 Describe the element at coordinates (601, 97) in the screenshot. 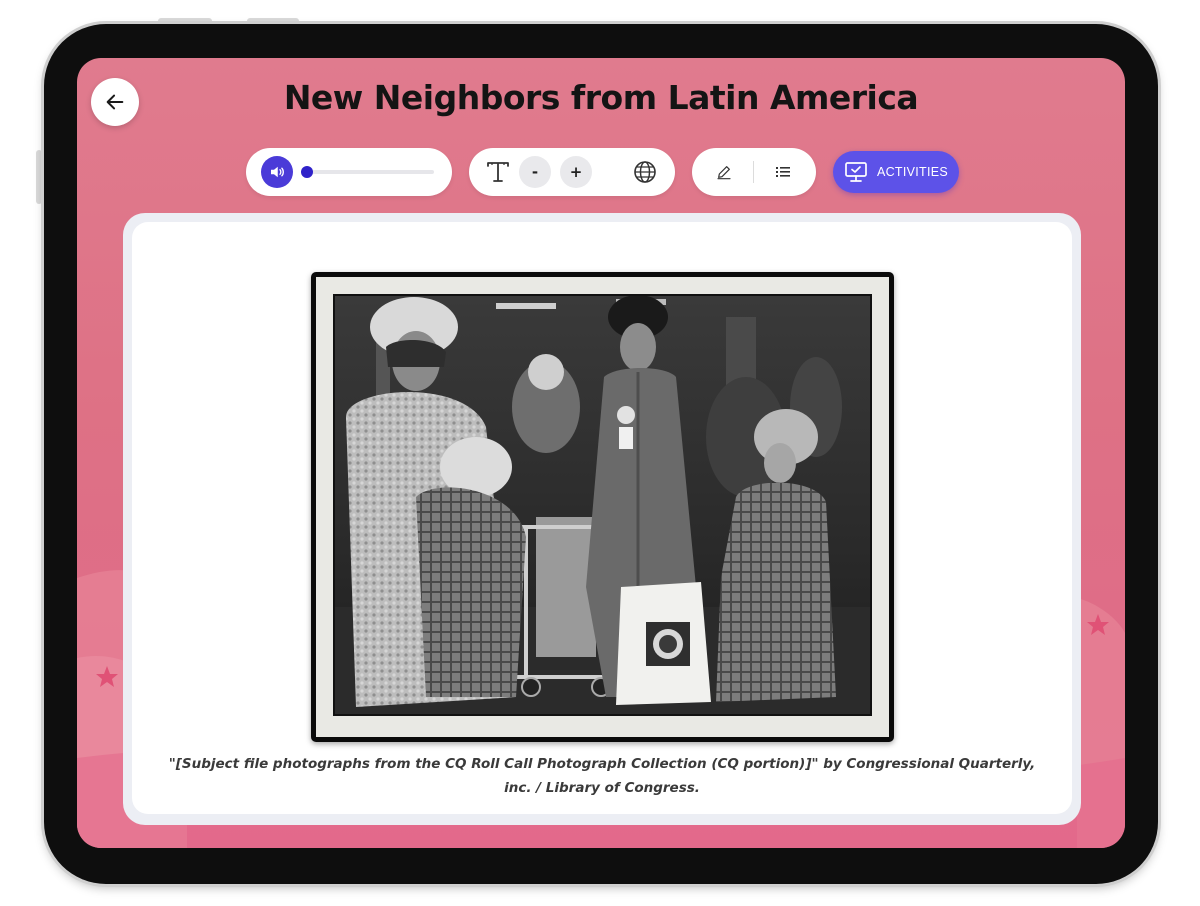

I see `page-title: New Neighbors from Latin America` at that location.